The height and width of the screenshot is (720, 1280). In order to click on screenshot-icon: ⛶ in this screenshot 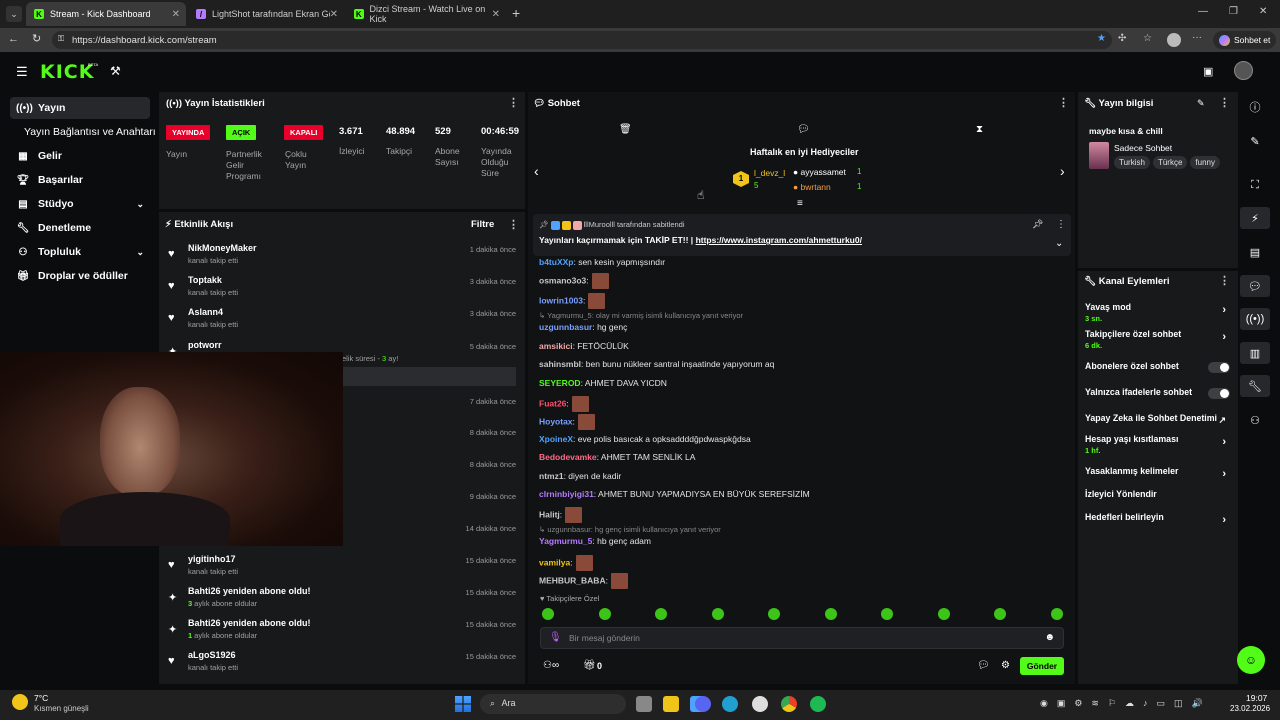, I will do `click(1255, 185)`.